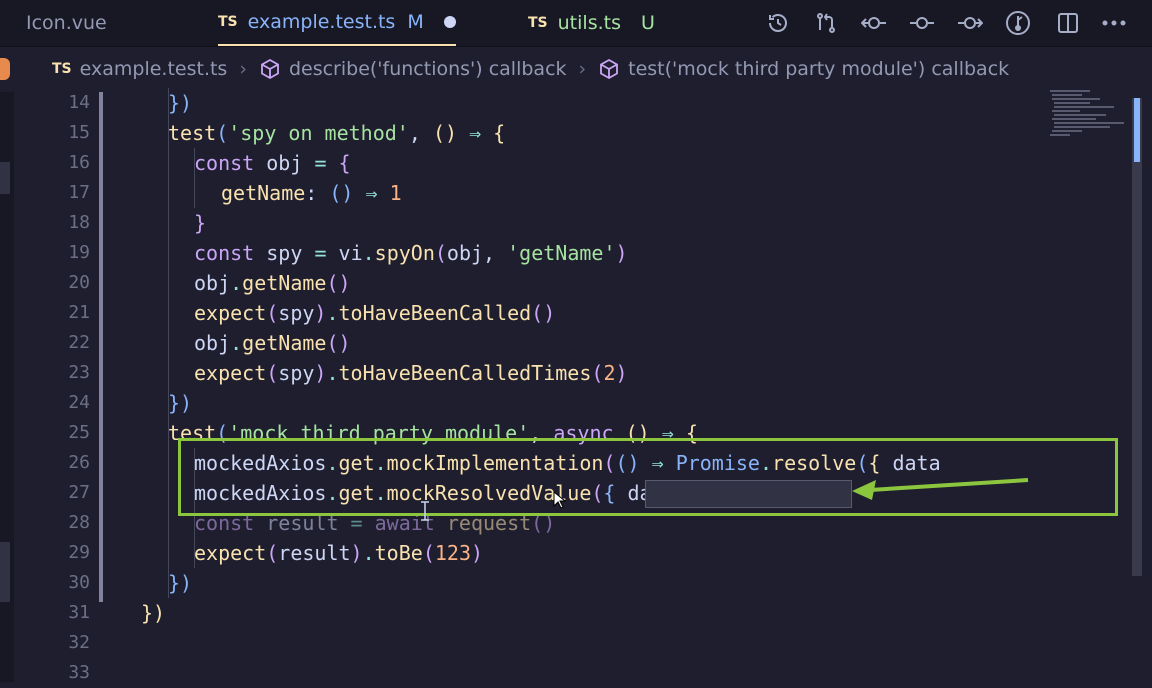 Image resolution: width=1152 pixels, height=688 pixels. I want to click on timeline-history-icon, so click(778, 23).